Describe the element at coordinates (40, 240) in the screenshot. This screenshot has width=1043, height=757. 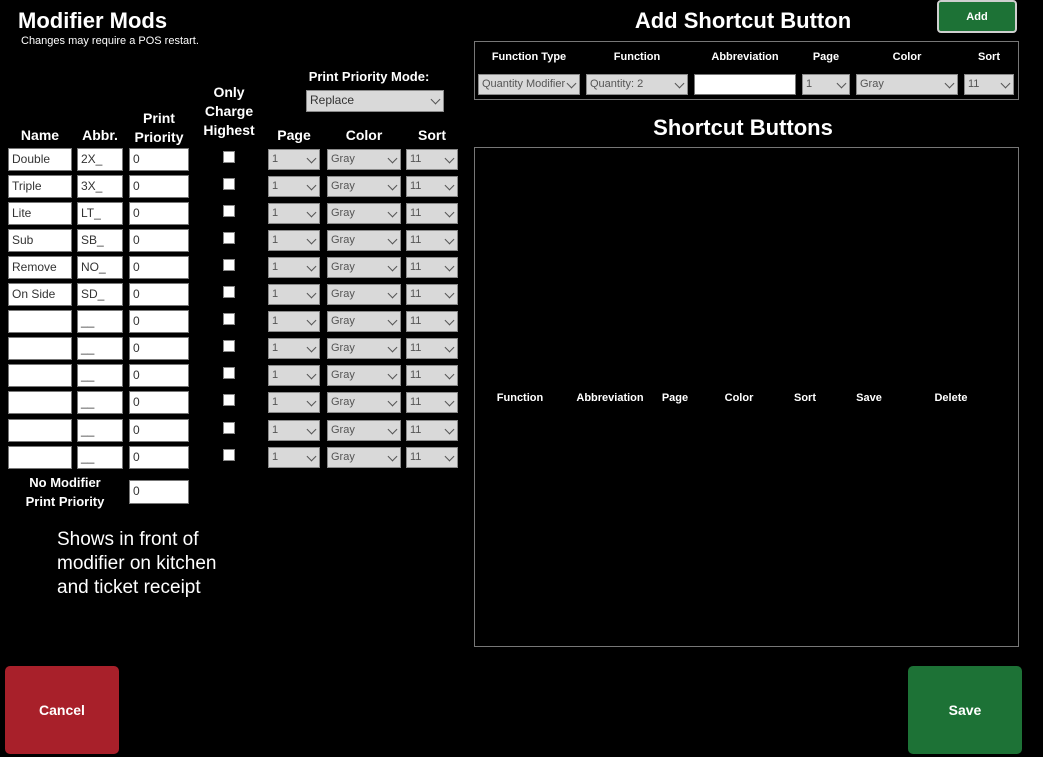
I see `modifier-name-input: Sub` at that location.